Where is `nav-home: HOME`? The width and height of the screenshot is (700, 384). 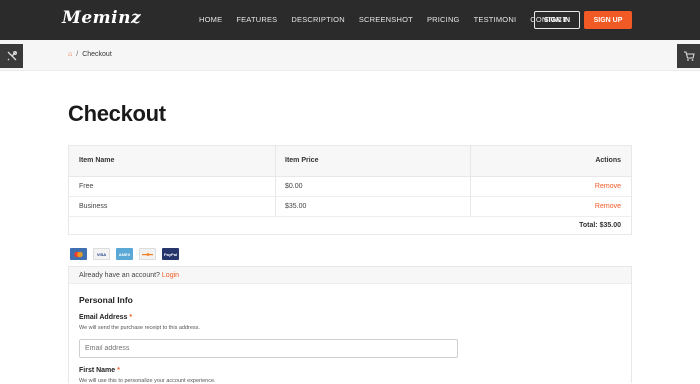
nav-home: HOME is located at coordinates (210, 19).